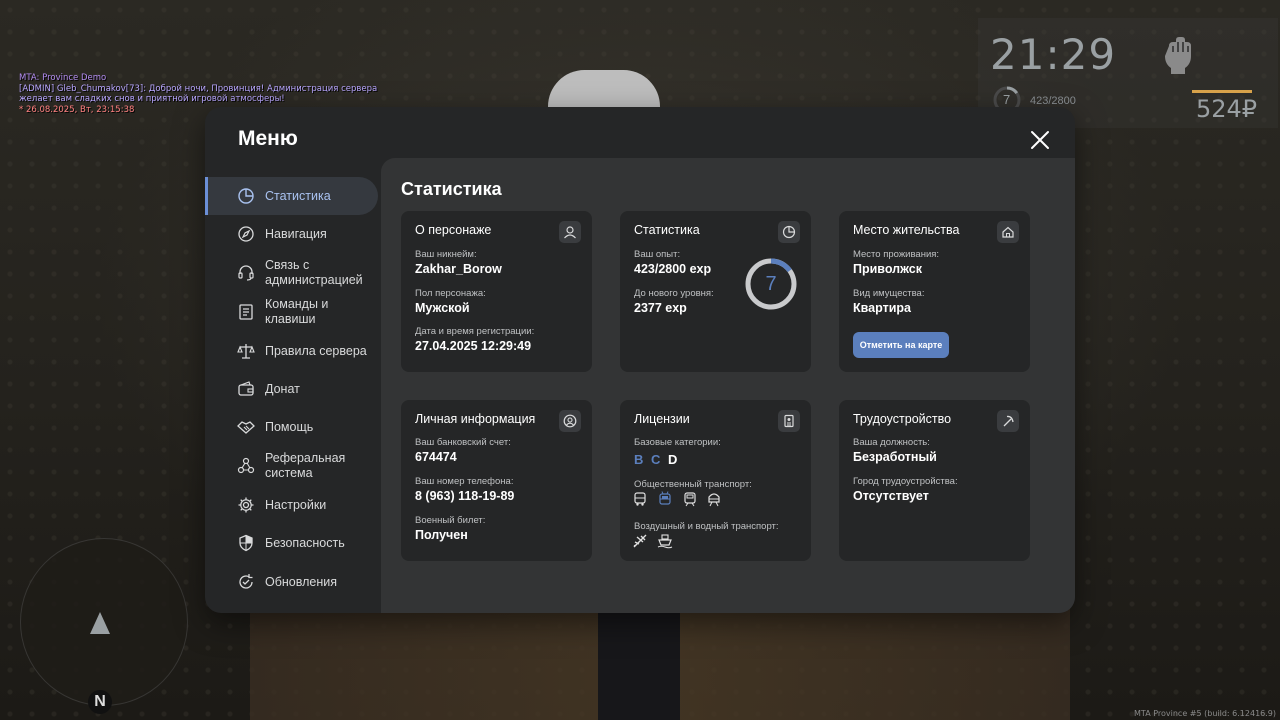  Describe the element at coordinates (305, 543) in the screenshot. I see `sidebar-item-label: Безопасность` at that location.